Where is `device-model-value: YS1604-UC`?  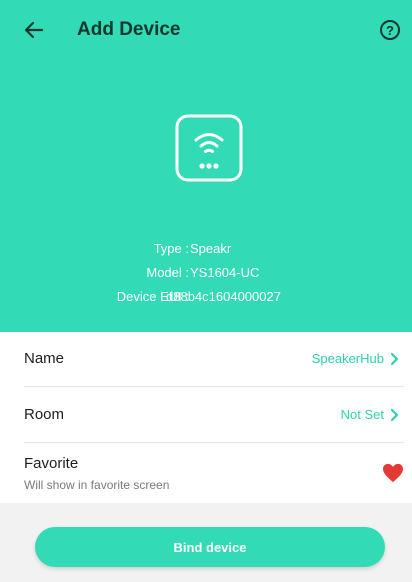
device-model-value: YS1604-UC is located at coordinates (225, 272).